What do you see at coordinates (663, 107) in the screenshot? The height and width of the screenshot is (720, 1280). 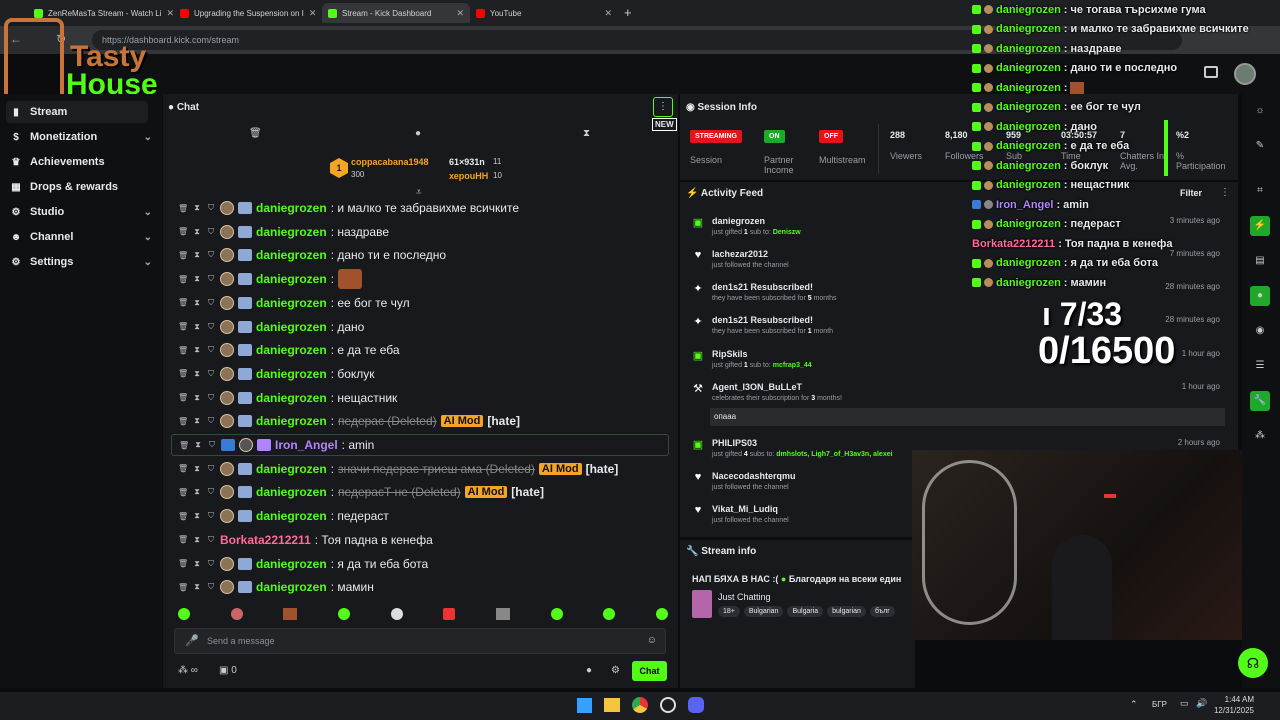 I see `chat-menu-button: ⋮` at bounding box center [663, 107].